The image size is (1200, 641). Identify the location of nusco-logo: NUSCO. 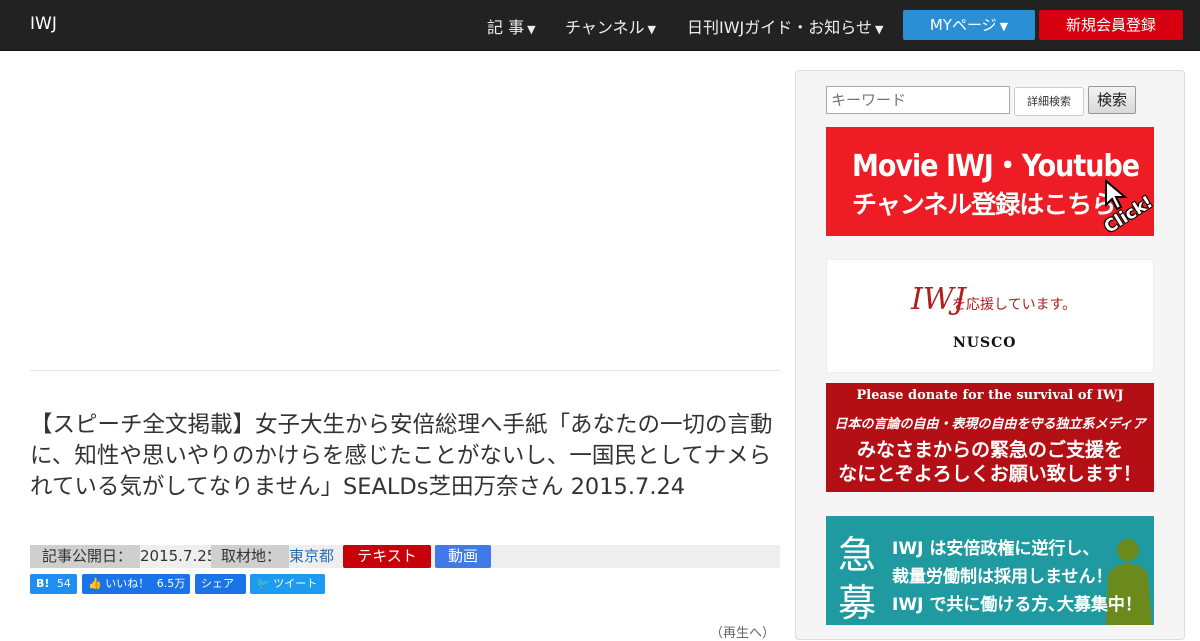
(985, 343).